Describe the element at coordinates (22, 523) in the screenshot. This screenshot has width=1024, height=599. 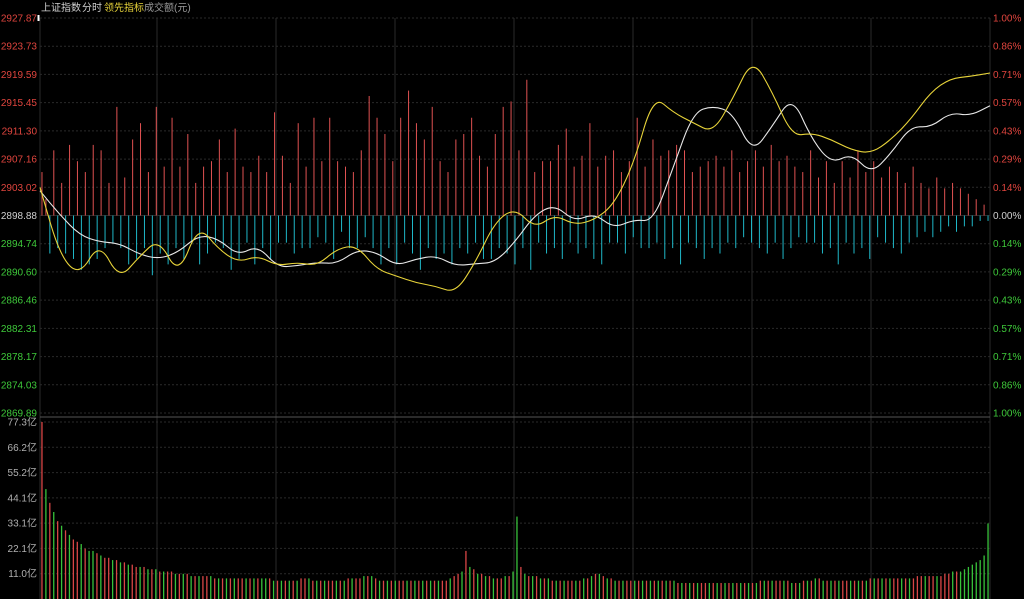
I see `vol-tick-4: 33.1亿` at that location.